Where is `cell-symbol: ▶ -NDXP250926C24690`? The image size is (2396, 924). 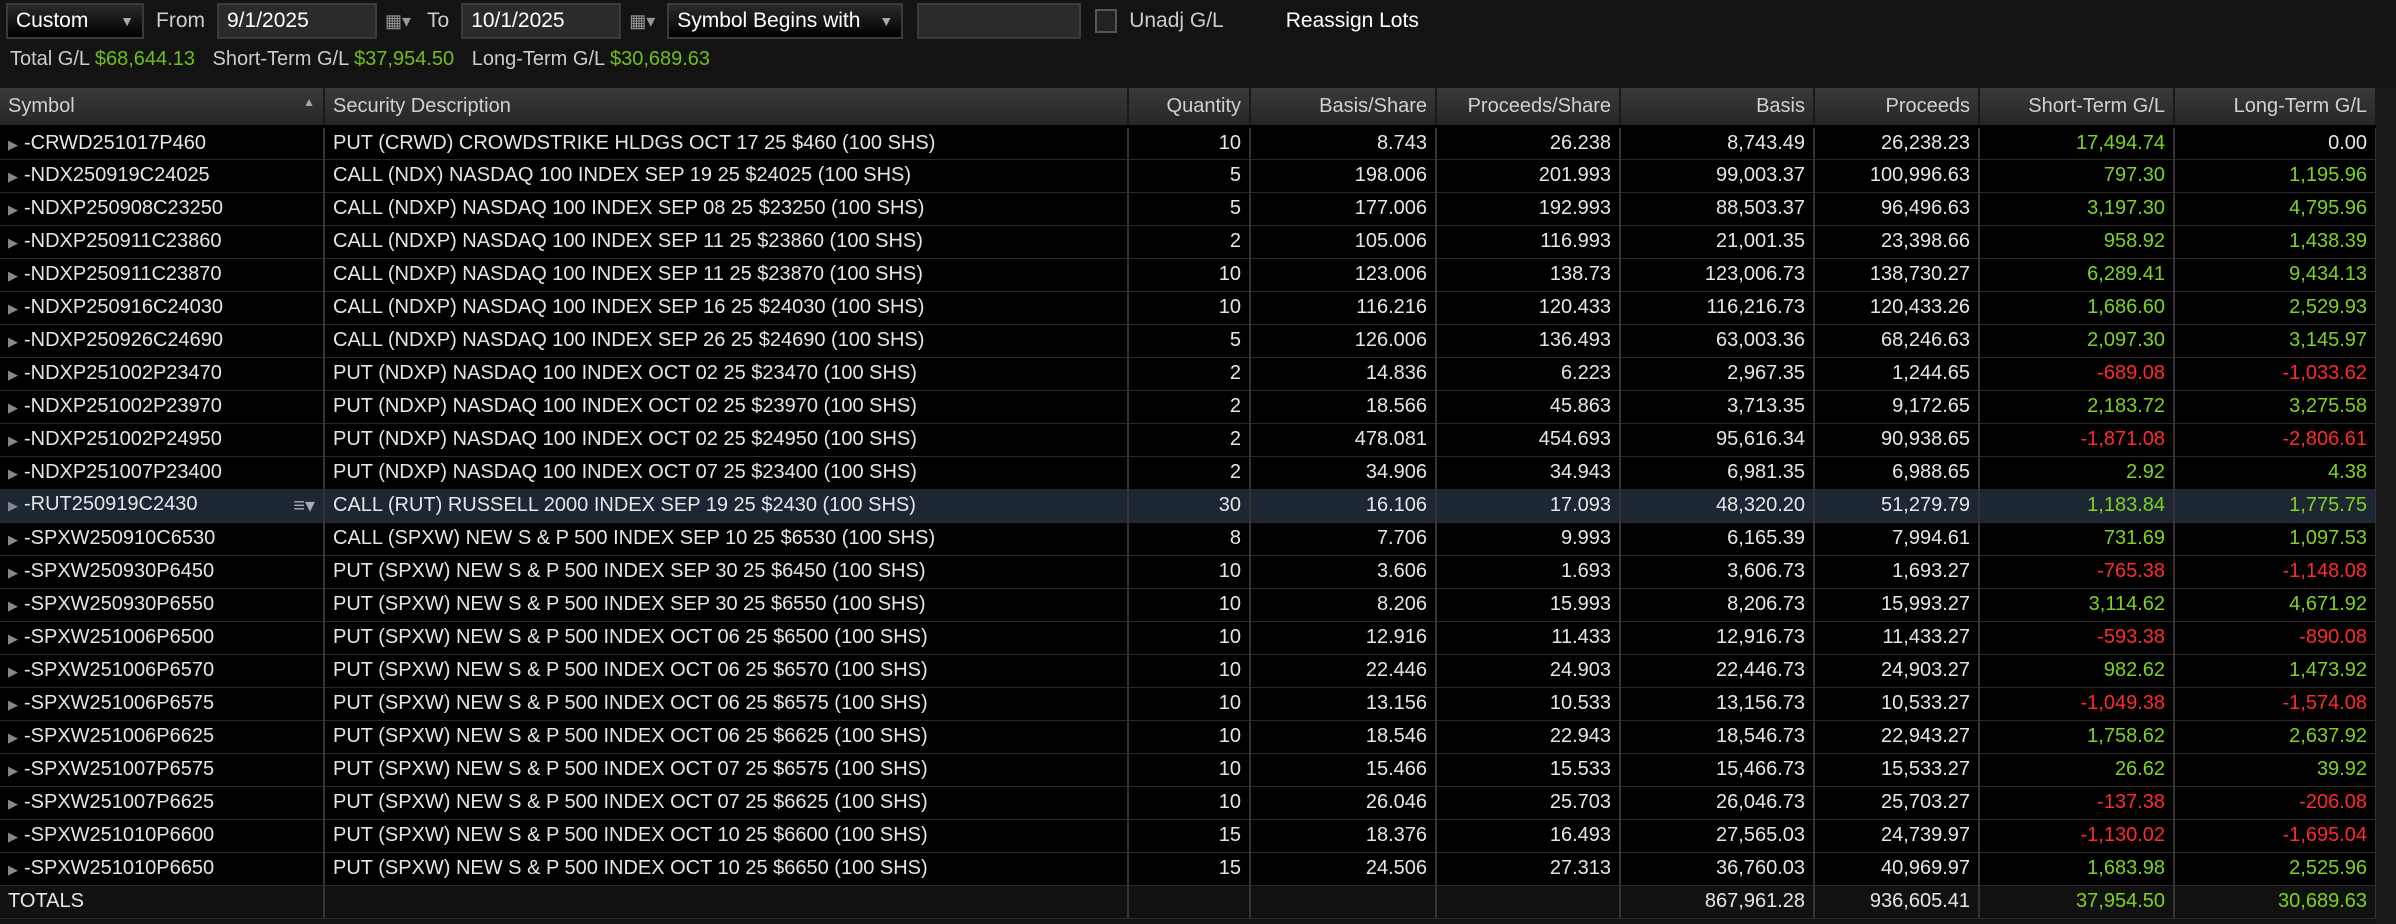 cell-symbol: ▶ -NDXP250926C24690 is located at coordinates (162, 341).